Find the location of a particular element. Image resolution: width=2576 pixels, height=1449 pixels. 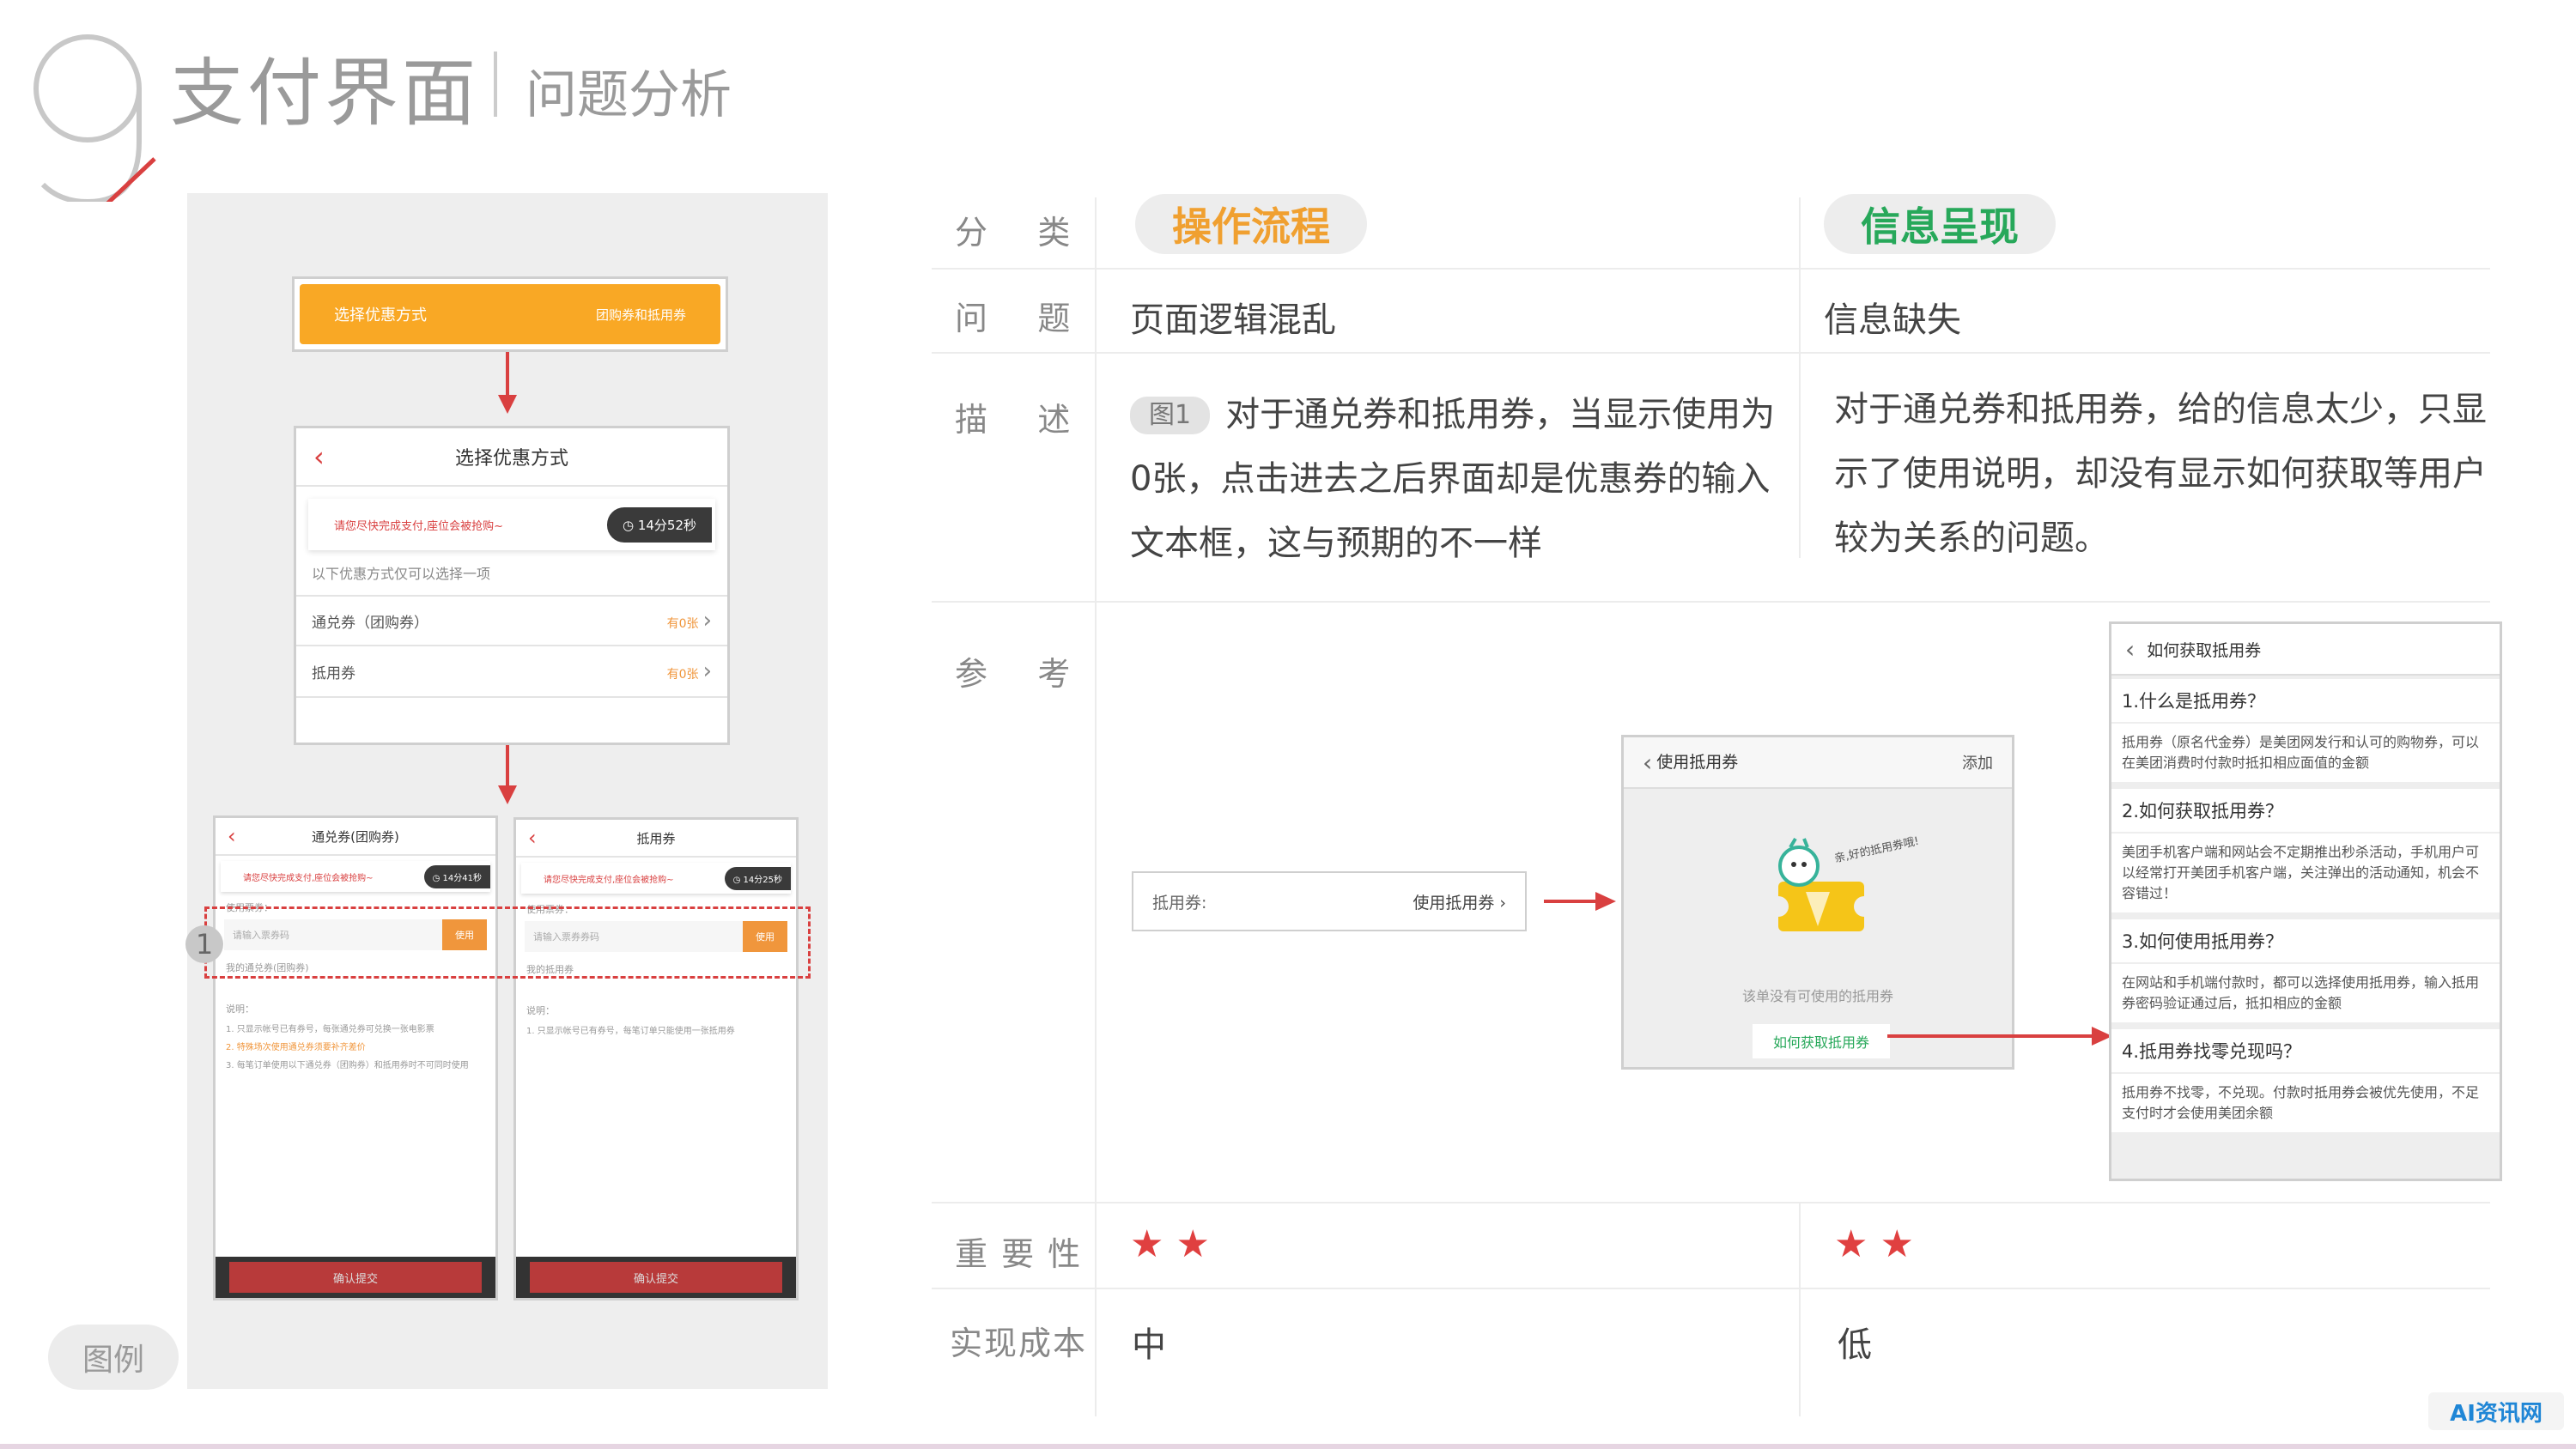

label-description: 描 述 is located at coordinates (1013, 420).